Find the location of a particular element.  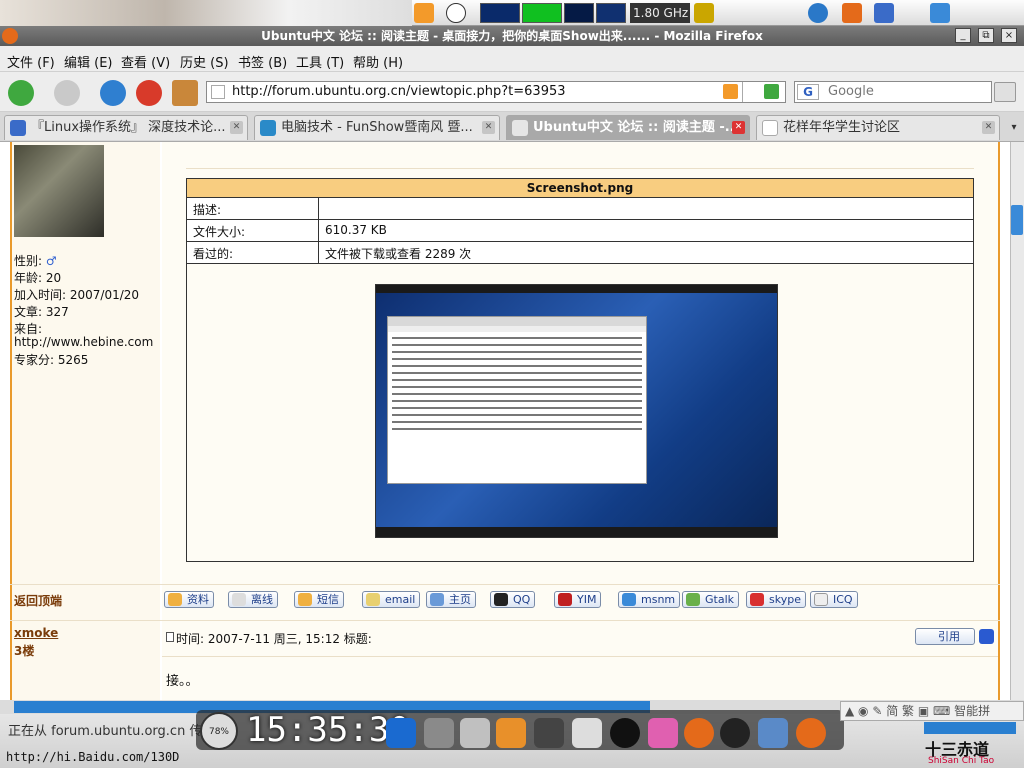

load-monitor is located at coordinates (611, 13).